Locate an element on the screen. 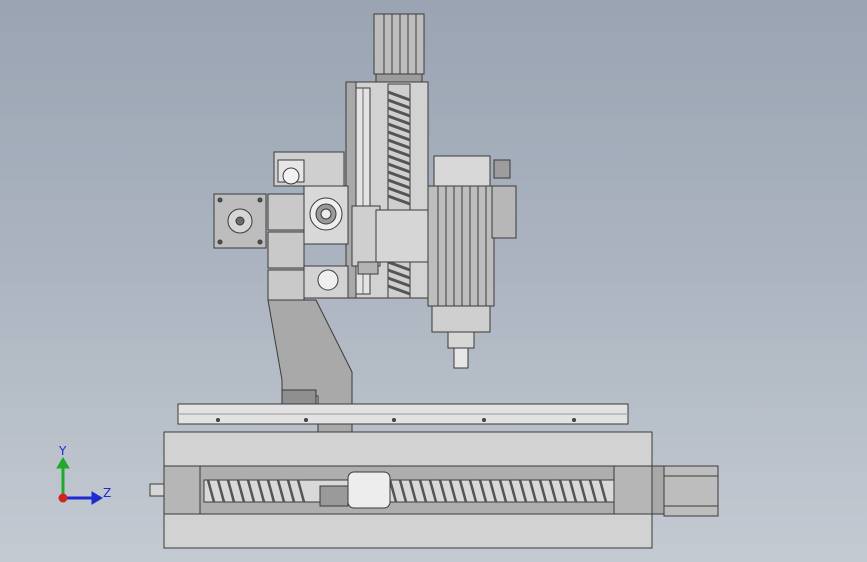  triad-origin is located at coordinates (63, 498).